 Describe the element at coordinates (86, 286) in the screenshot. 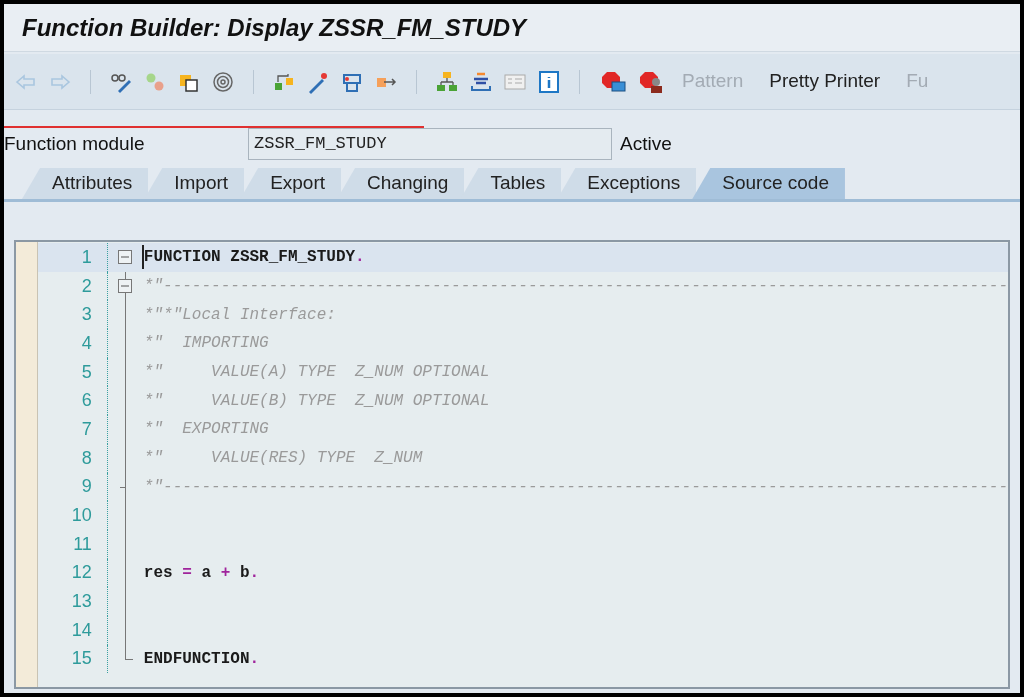

I see `line-number: 2` at that location.